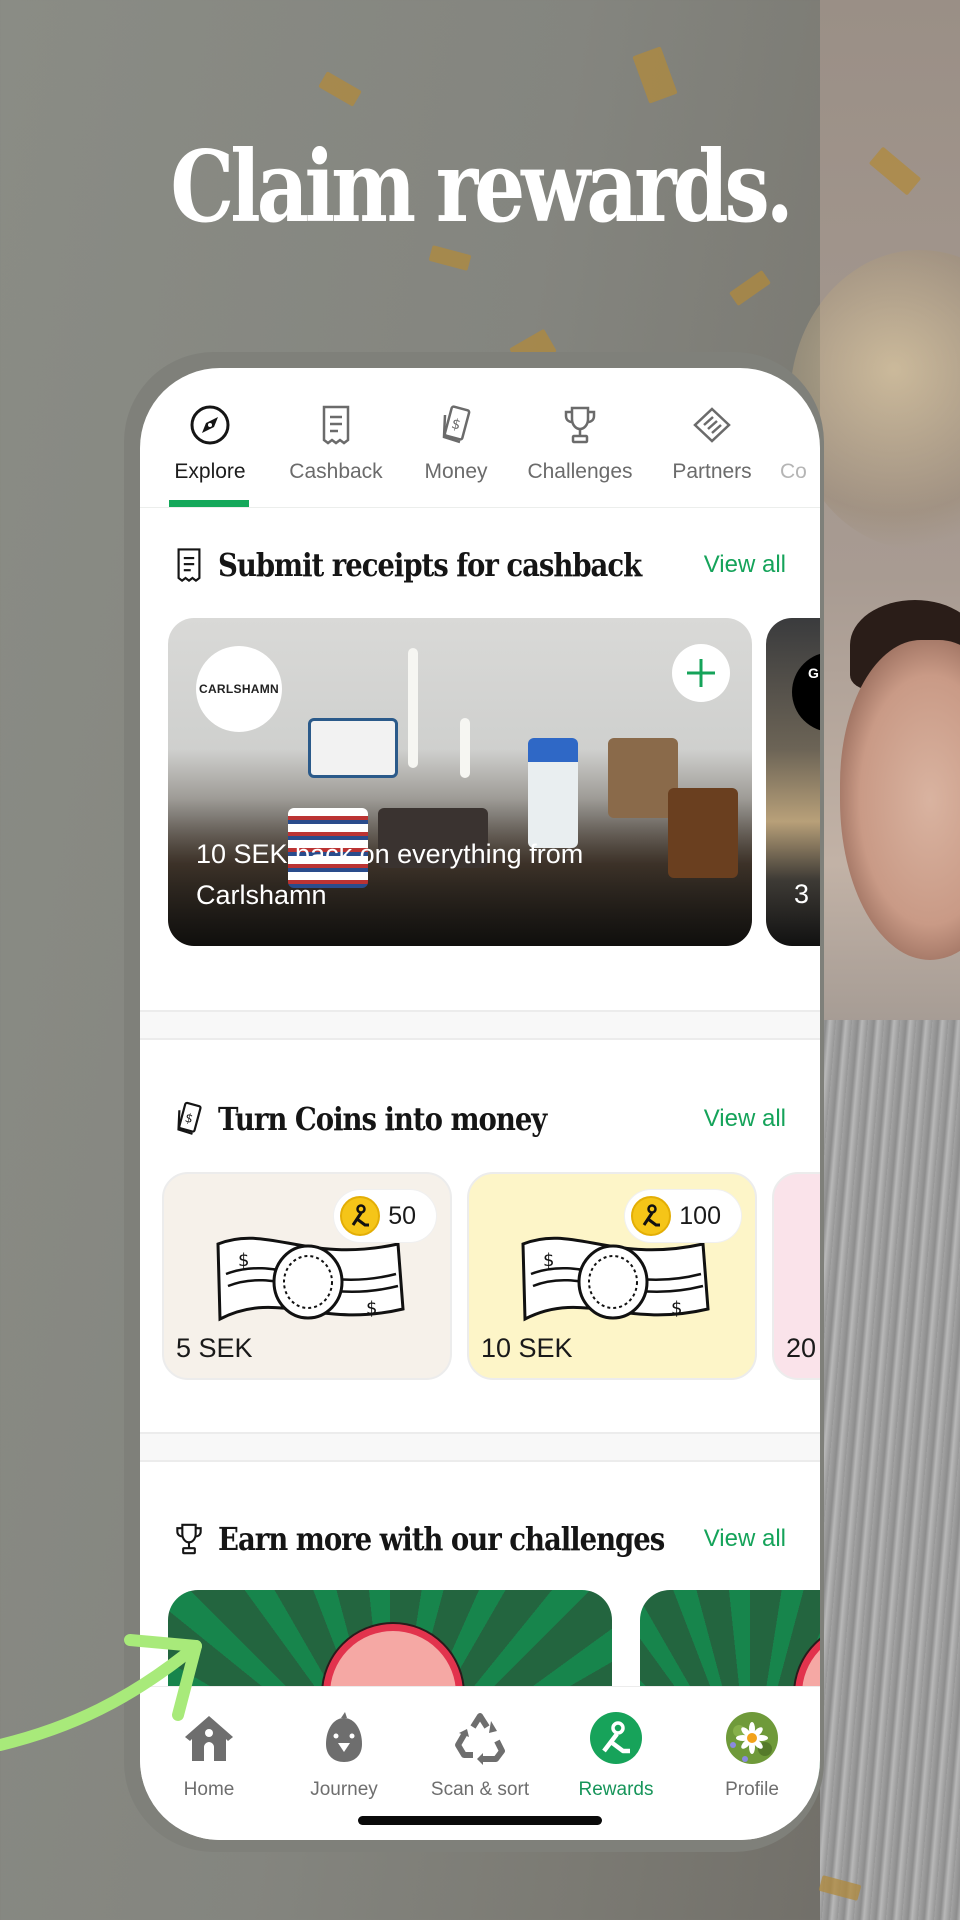  I want to click on rewards-icon, so click(616, 1738).